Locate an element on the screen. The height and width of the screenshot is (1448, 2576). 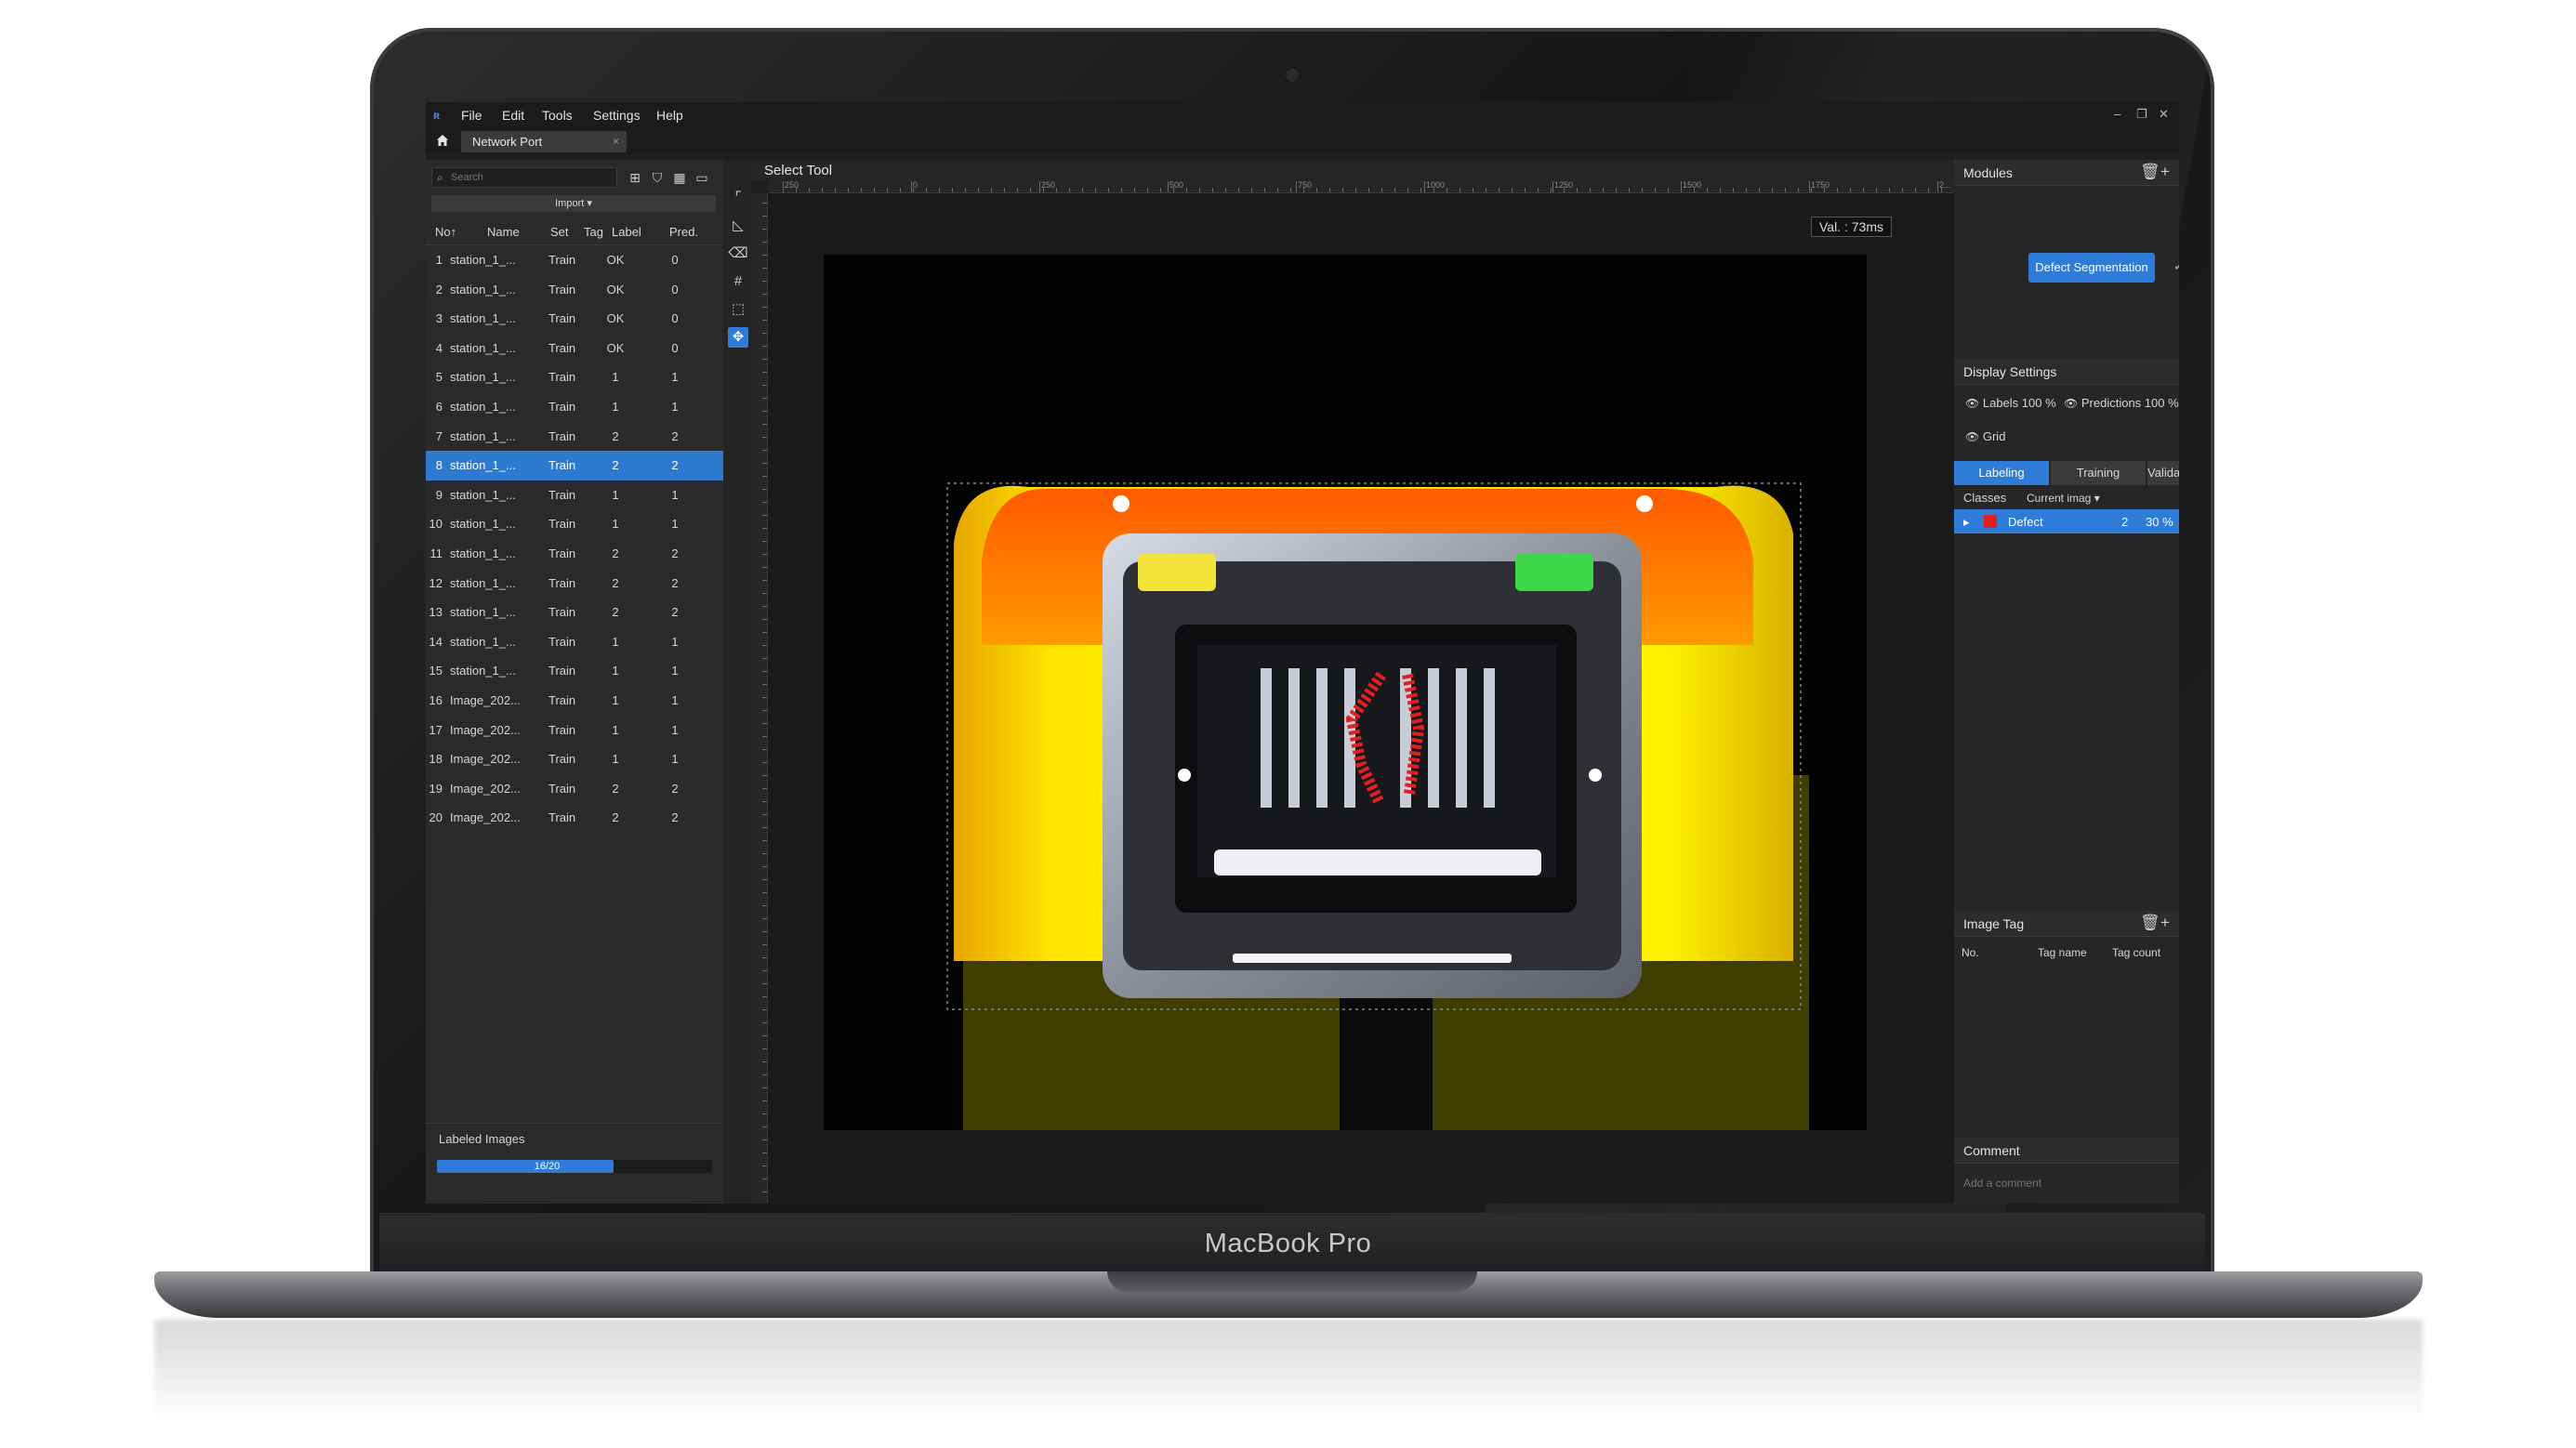
column-pred: Pred. is located at coordinates (683, 232).